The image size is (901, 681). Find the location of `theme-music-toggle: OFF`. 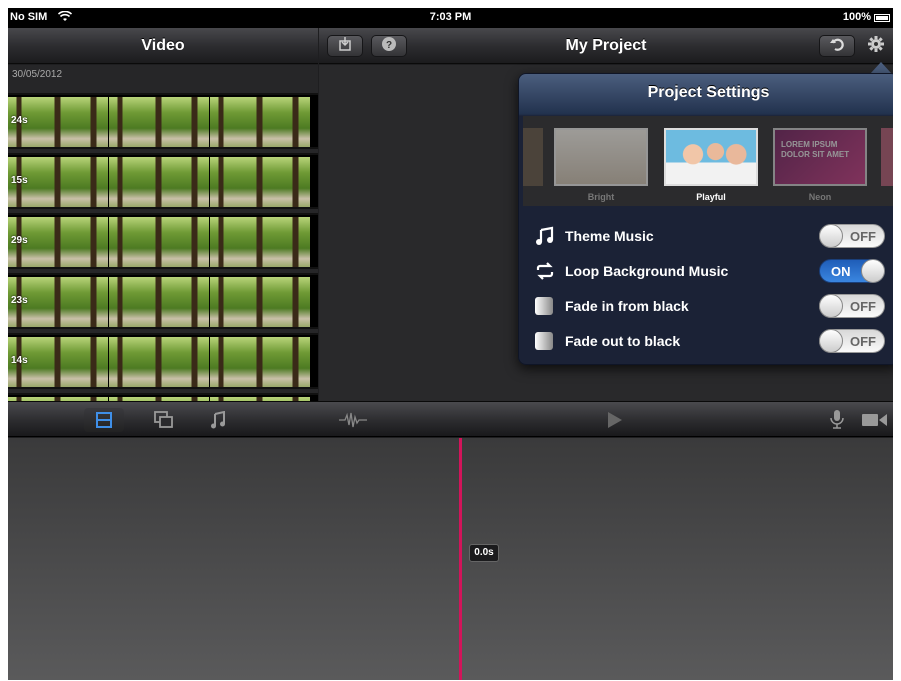

theme-music-toggle: OFF is located at coordinates (852, 236).